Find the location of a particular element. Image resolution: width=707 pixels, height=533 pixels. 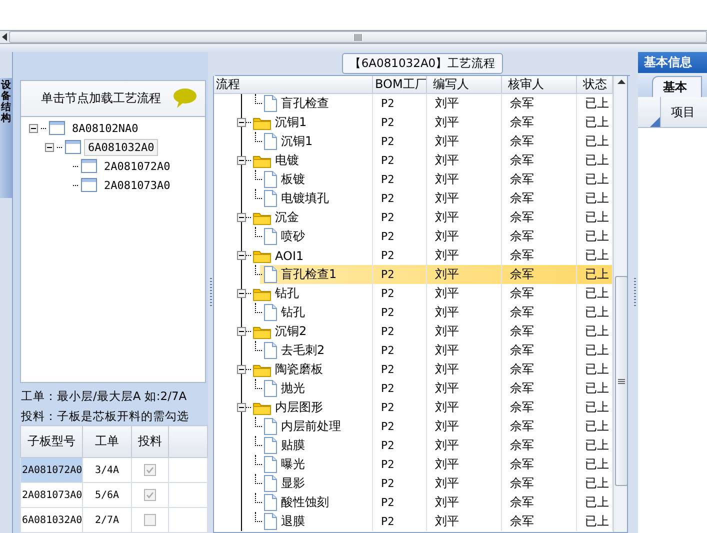

tree-node-label: 陶瓷磨板 is located at coordinates (299, 369).